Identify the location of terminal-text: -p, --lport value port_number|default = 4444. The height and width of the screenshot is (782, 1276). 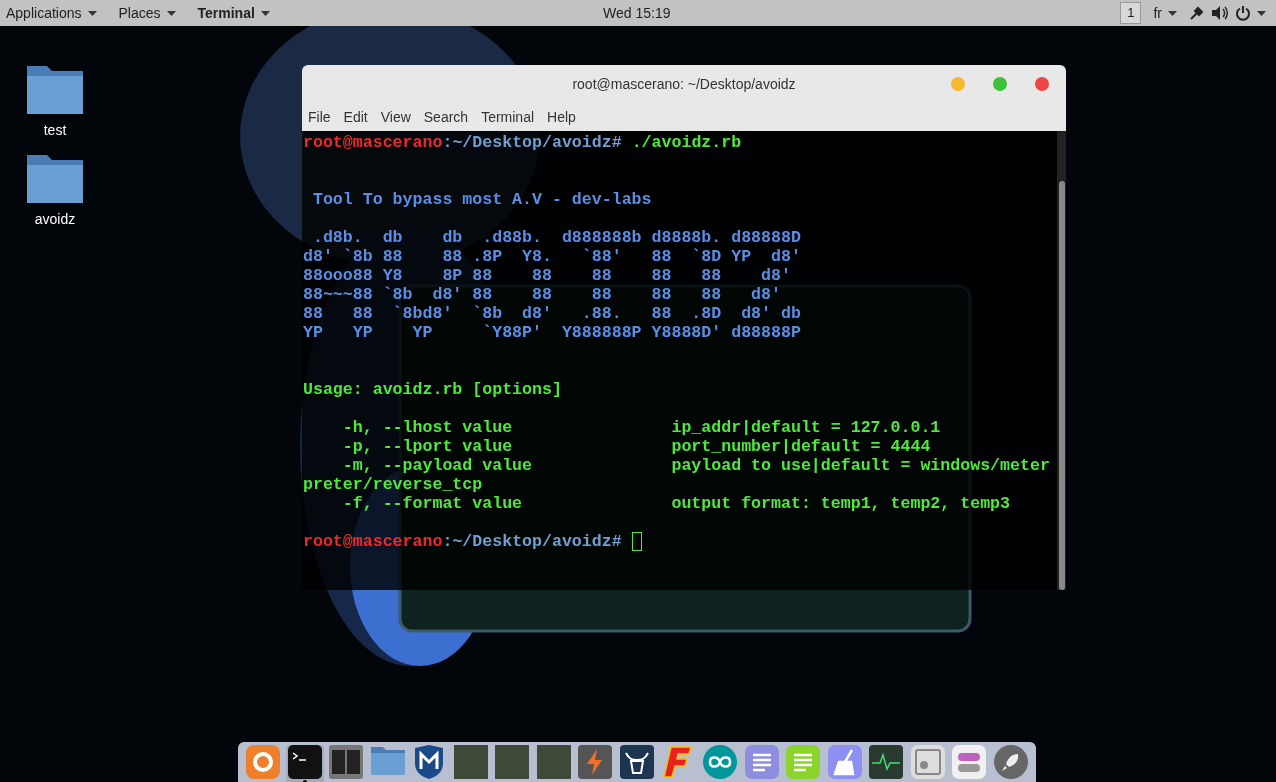
(636, 446).